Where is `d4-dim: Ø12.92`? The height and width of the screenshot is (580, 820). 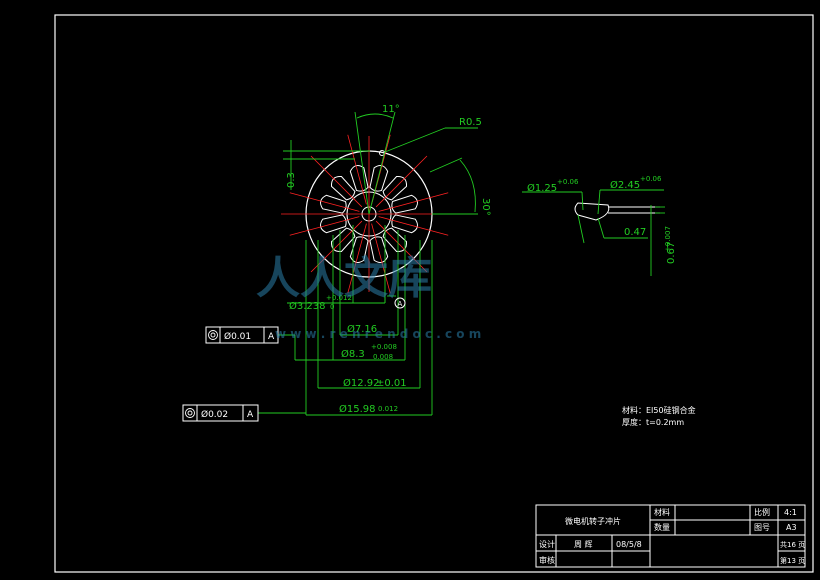 d4-dim: Ø12.92 is located at coordinates (361, 383).